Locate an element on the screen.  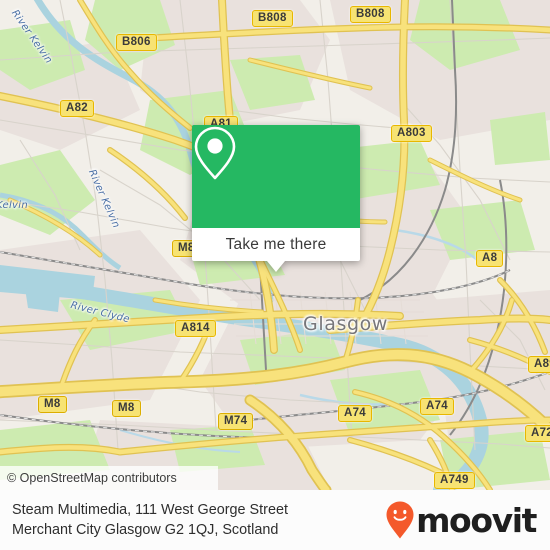
road-shield-m74: M74 is located at coordinates (236, 421).